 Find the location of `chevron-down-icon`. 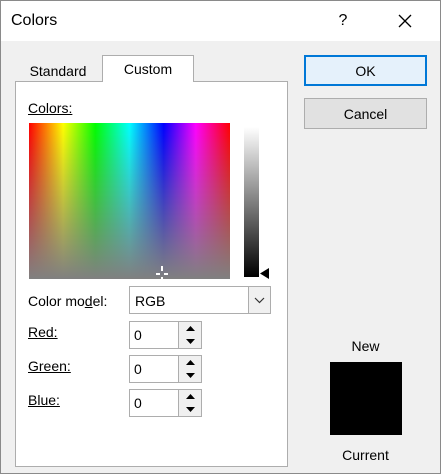

chevron-down-icon is located at coordinates (259, 300).